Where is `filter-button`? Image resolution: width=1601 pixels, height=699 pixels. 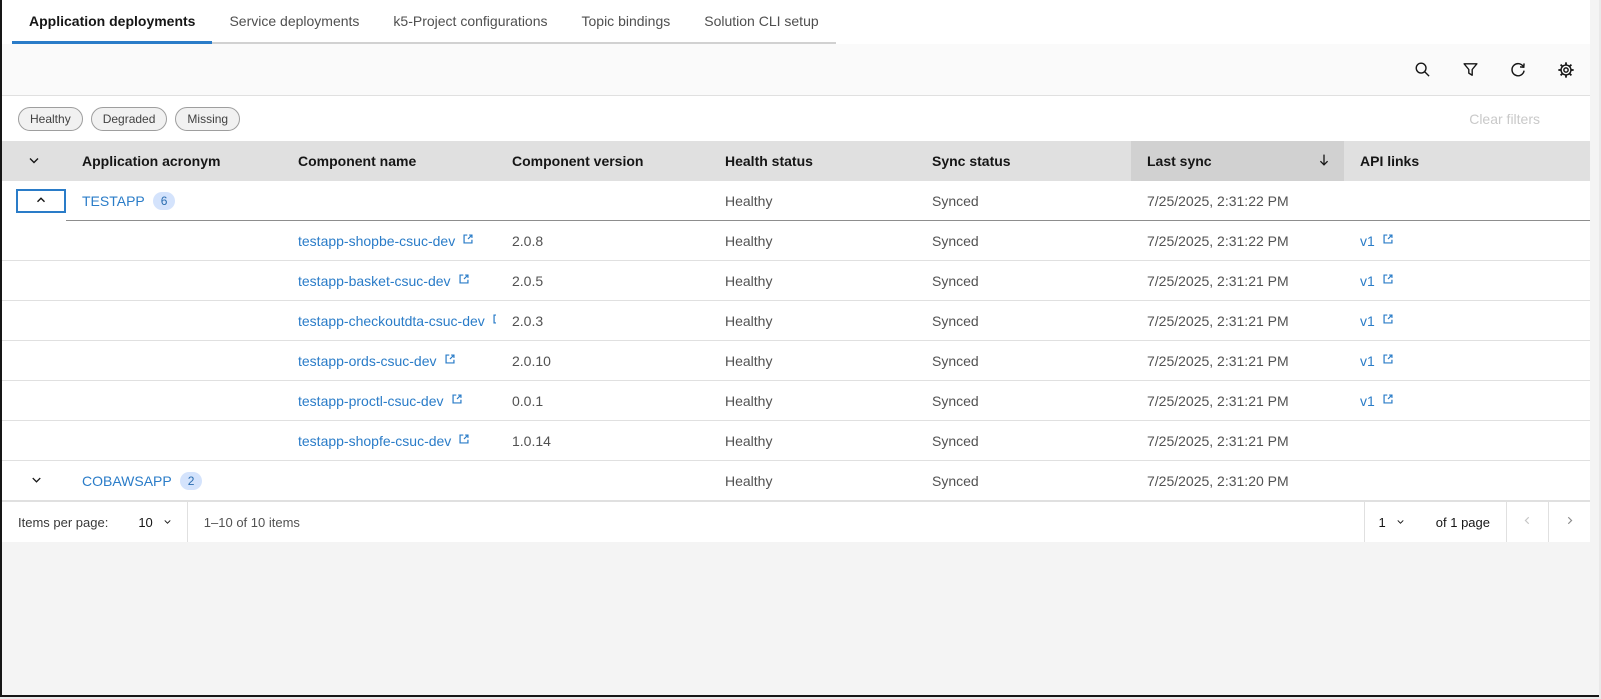 filter-button is located at coordinates (1470, 70).